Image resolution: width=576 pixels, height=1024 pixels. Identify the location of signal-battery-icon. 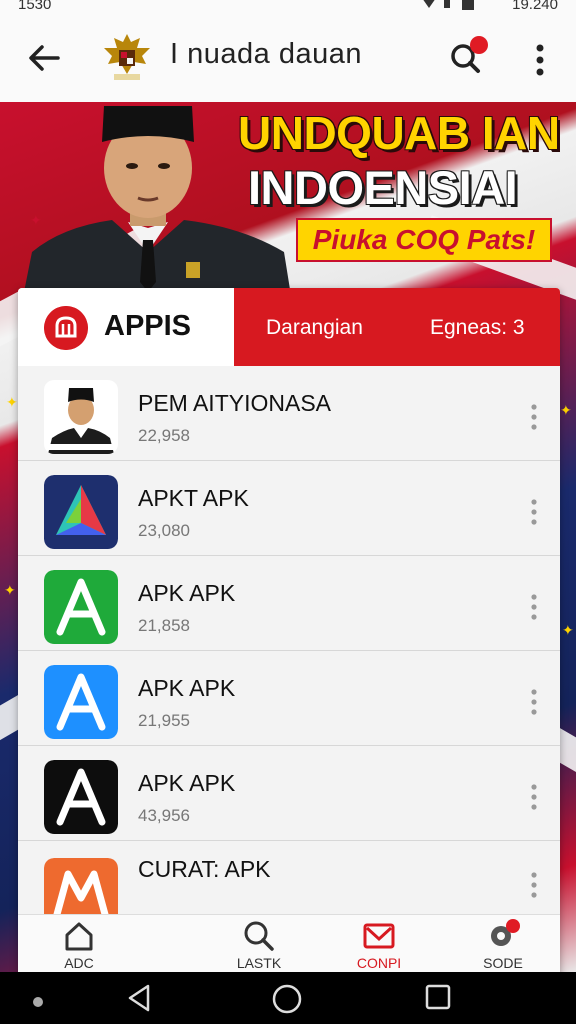
(448, 5).